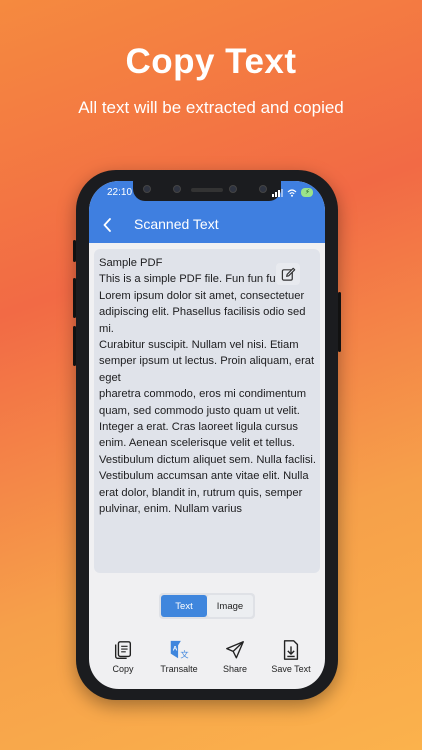  What do you see at coordinates (235, 669) in the screenshot?
I see `share-label: Share` at bounding box center [235, 669].